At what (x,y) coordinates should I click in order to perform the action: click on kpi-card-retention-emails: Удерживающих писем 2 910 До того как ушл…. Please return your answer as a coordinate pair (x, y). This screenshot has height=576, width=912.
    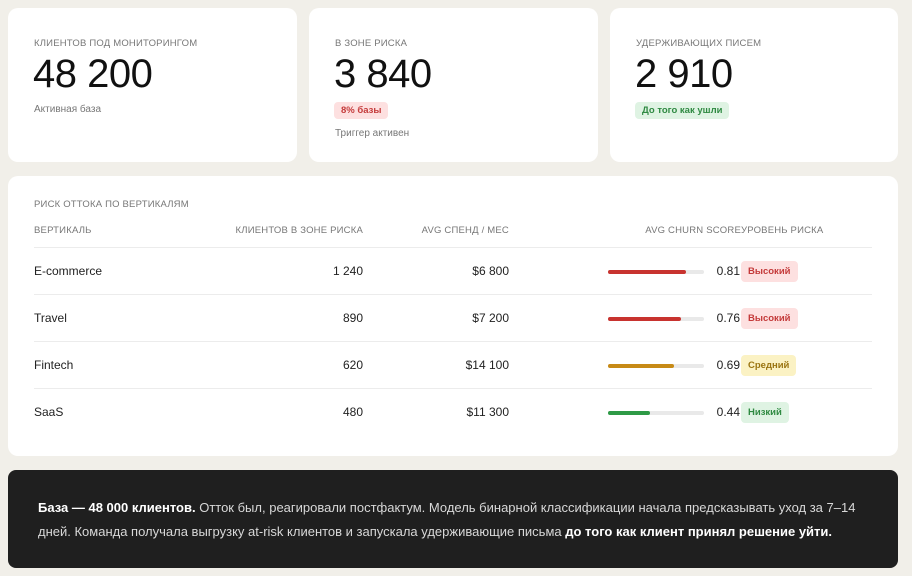
    Looking at the image, I should click on (754, 85).